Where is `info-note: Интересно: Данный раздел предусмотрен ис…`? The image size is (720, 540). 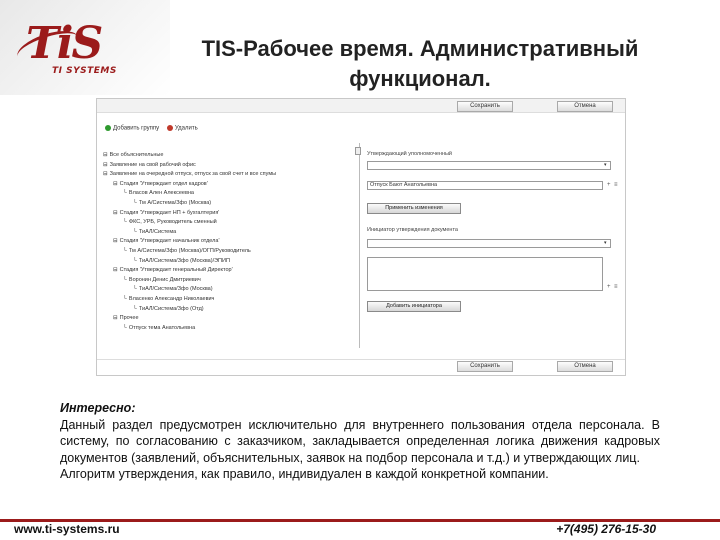 info-note: Интересно: Данный раздел предусмотрен ис… is located at coordinates (360, 441).